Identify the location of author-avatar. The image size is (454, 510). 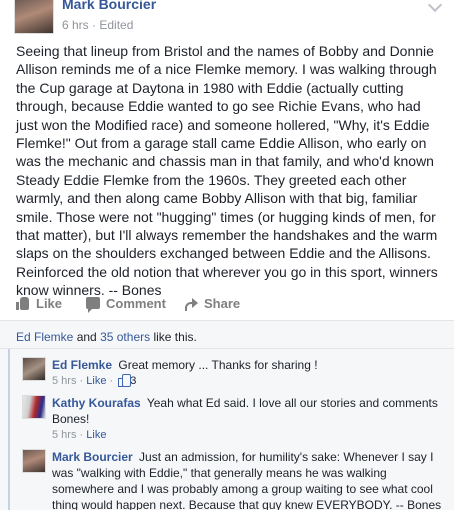
(34, 17).